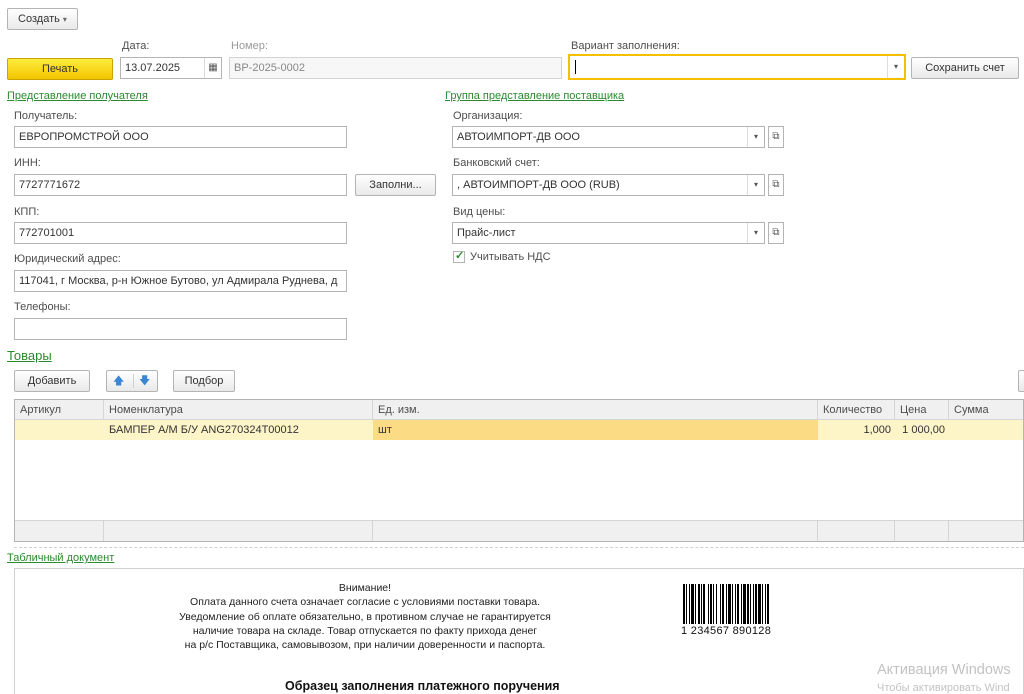 The image size is (1024, 694). What do you see at coordinates (171, 68) in the screenshot?
I see `date-field: 13.07.2025 ▦` at bounding box center [171, 68].